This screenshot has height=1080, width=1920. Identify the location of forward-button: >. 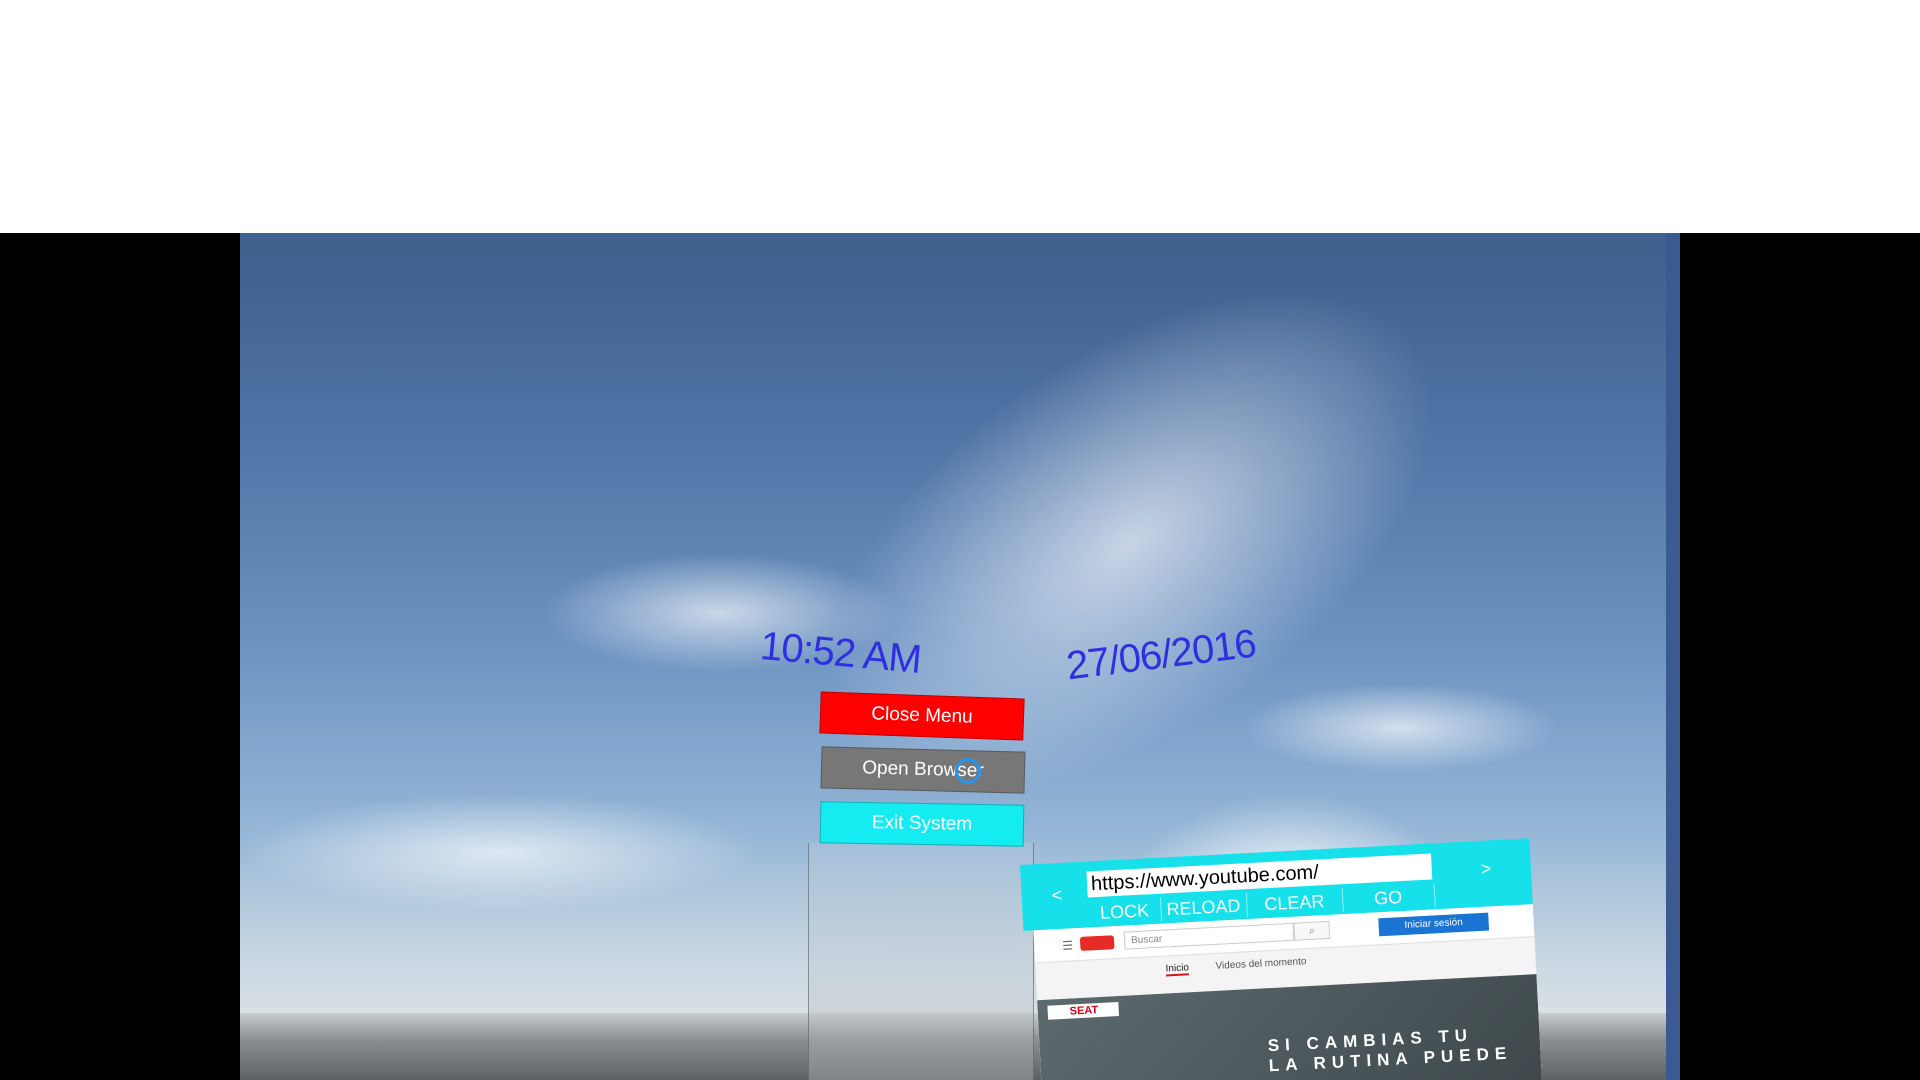
(1486, 869).